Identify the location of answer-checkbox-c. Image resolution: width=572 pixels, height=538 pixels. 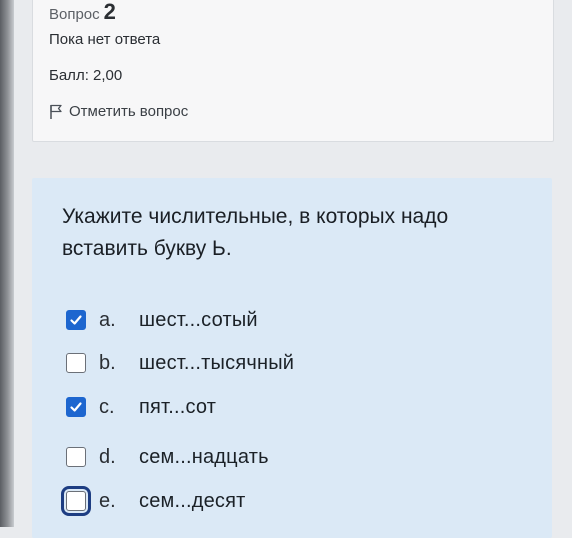
(76, 407).